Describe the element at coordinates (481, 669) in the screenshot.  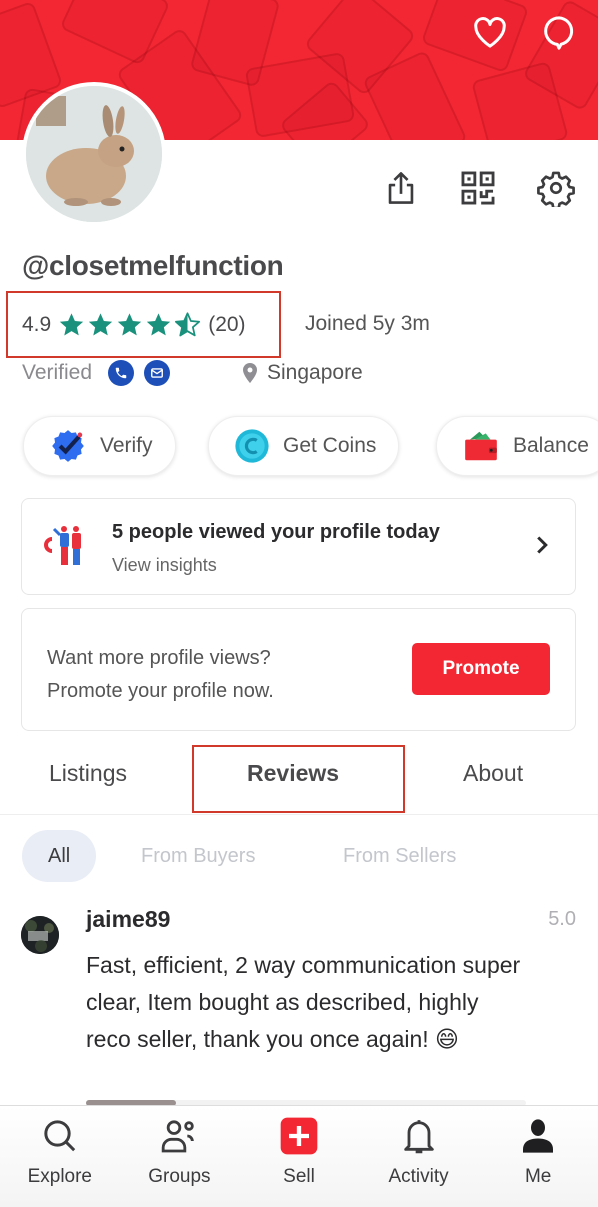
I see `promote-button: Promote` at that location.